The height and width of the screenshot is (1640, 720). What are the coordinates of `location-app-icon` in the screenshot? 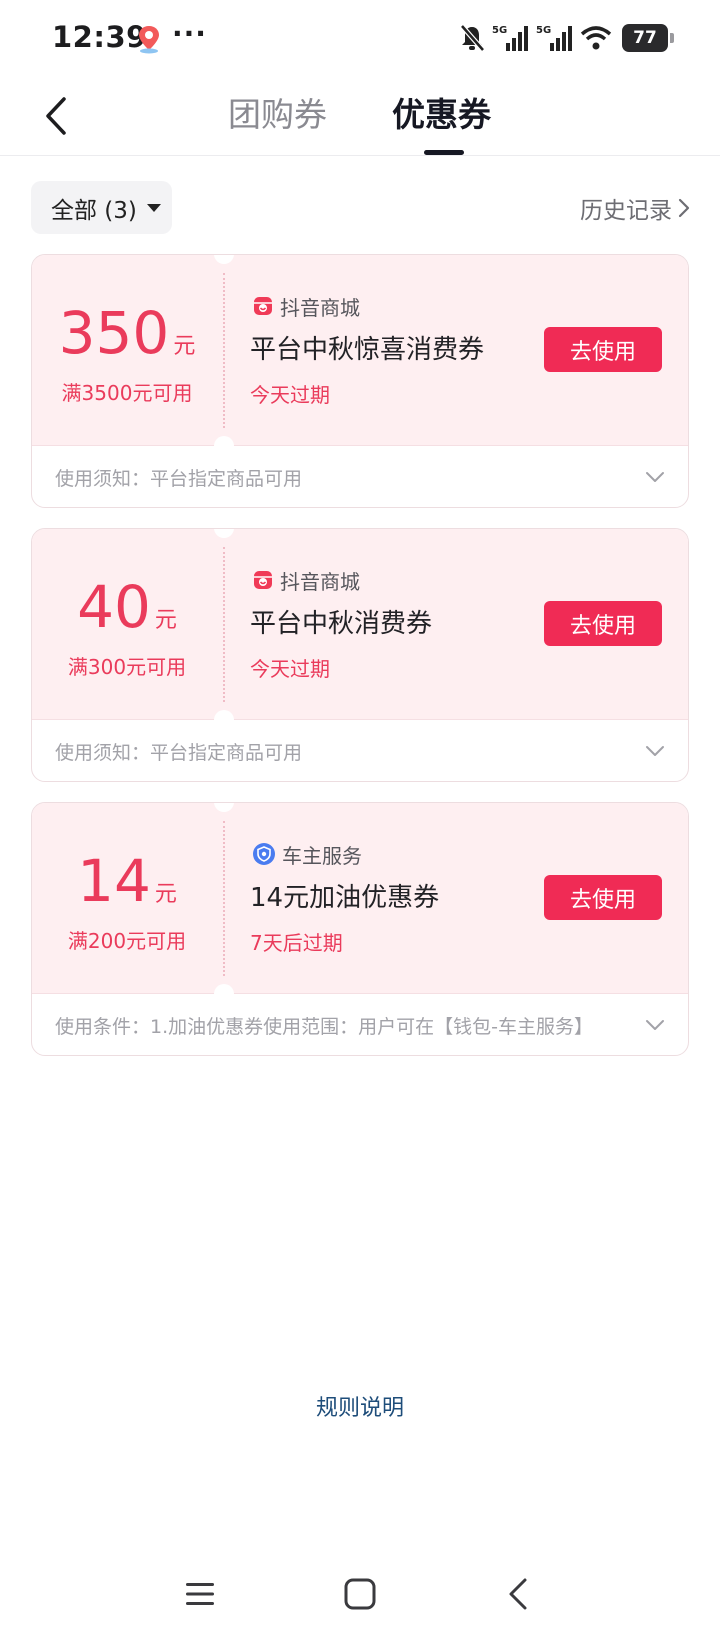 It's located at (149, 40).